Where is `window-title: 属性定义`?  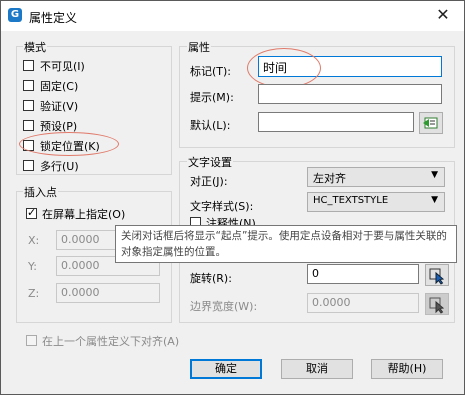
window-title: 属性定义 is located at coordinates (53, 18).